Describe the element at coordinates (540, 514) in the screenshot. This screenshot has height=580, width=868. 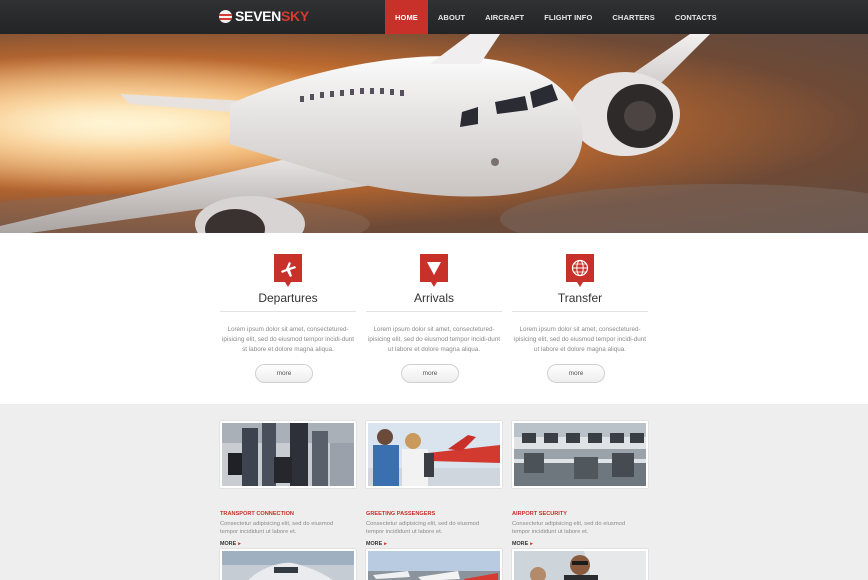
I see `card-title: AIRPORT SECURITY` at that location.